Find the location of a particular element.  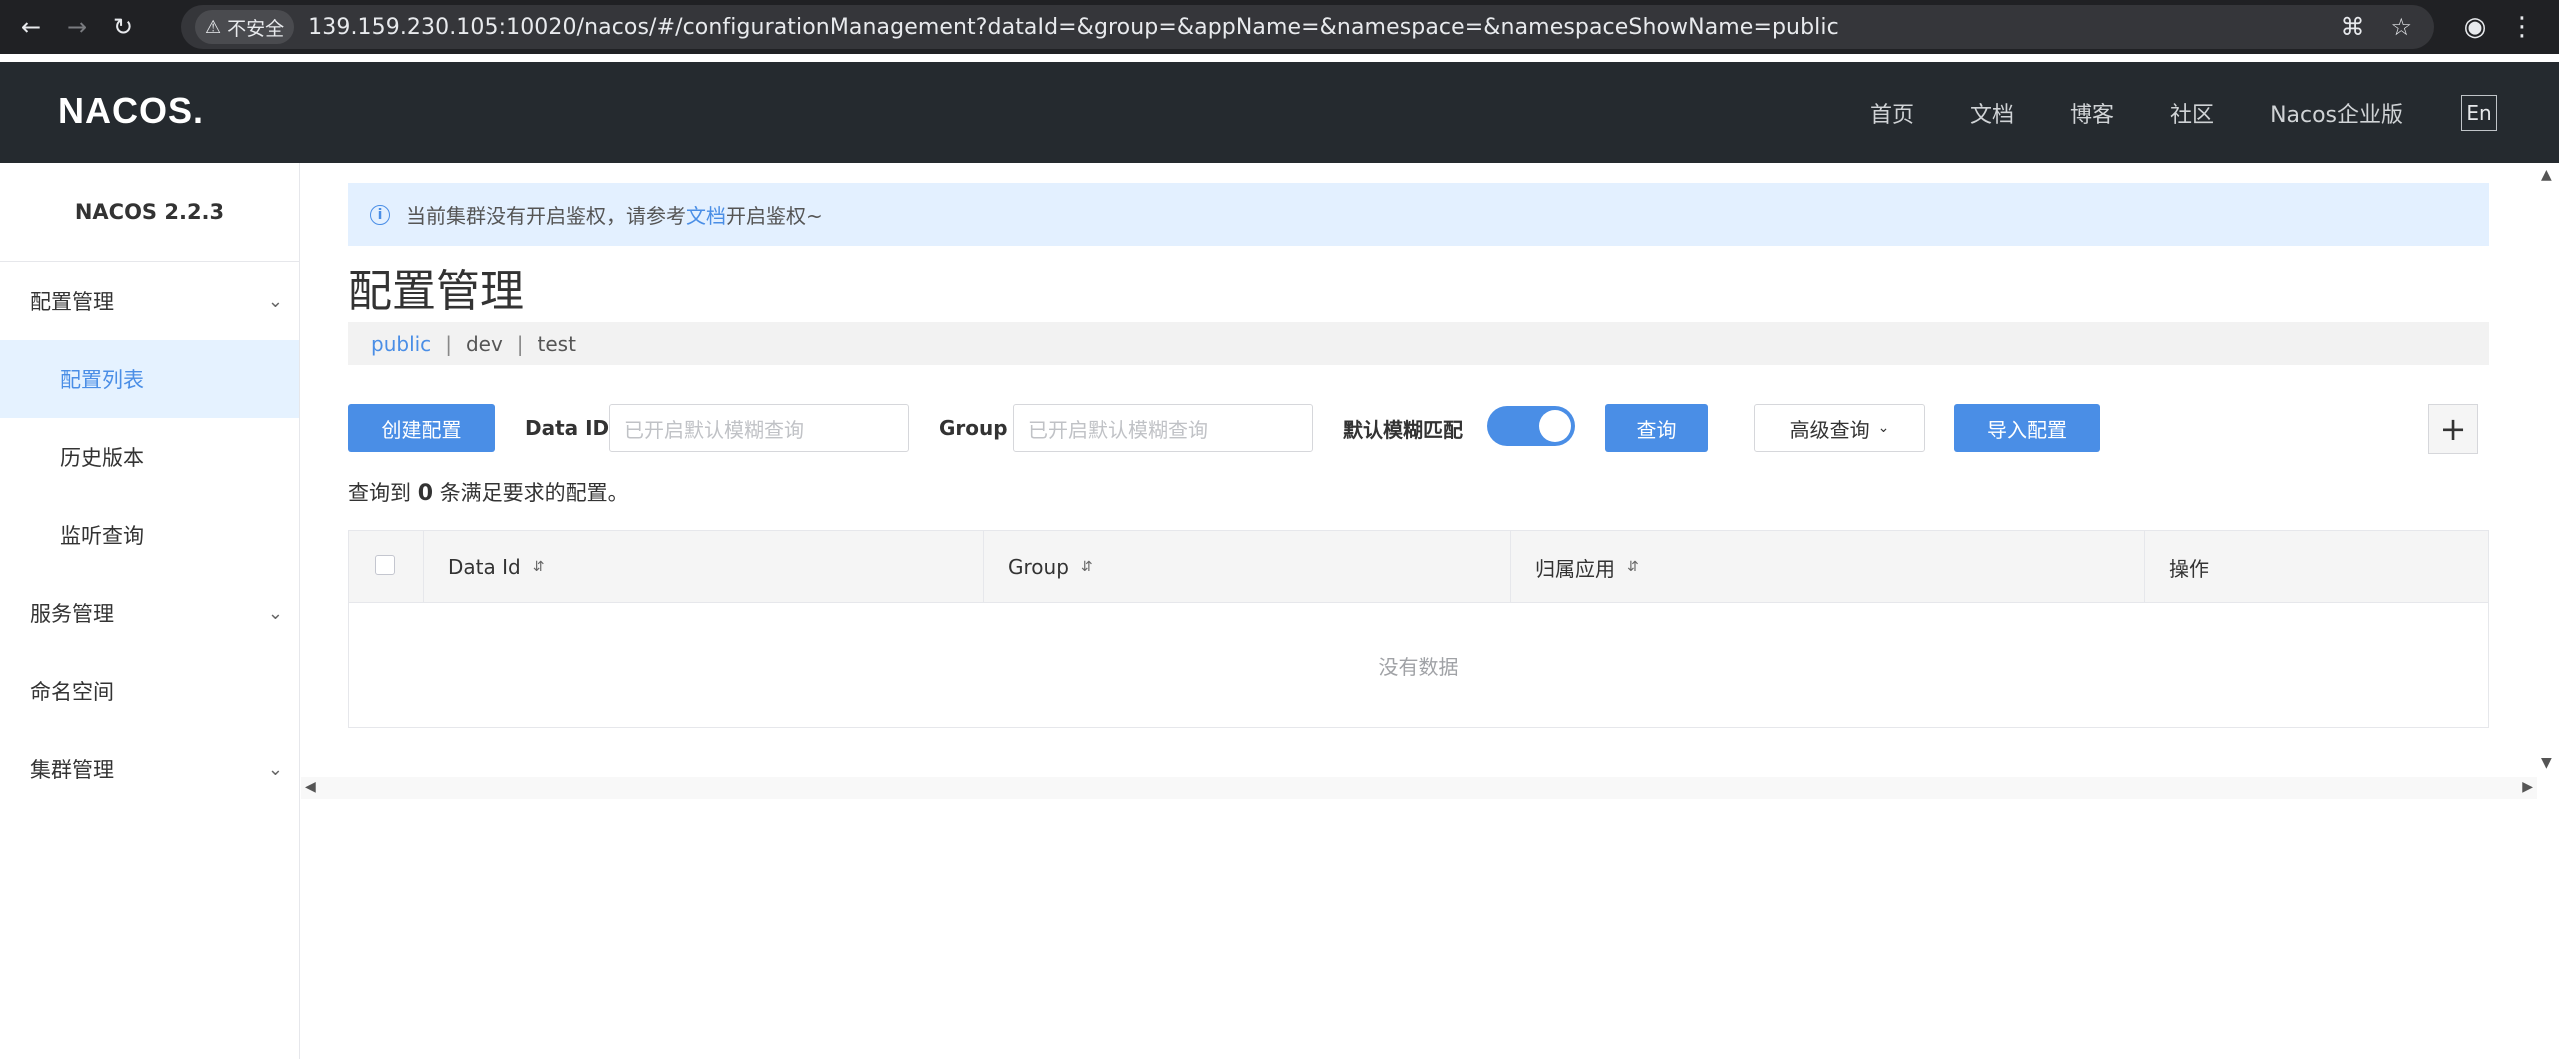

column-label: 归属应用 is located at coordinates (1575, 568).